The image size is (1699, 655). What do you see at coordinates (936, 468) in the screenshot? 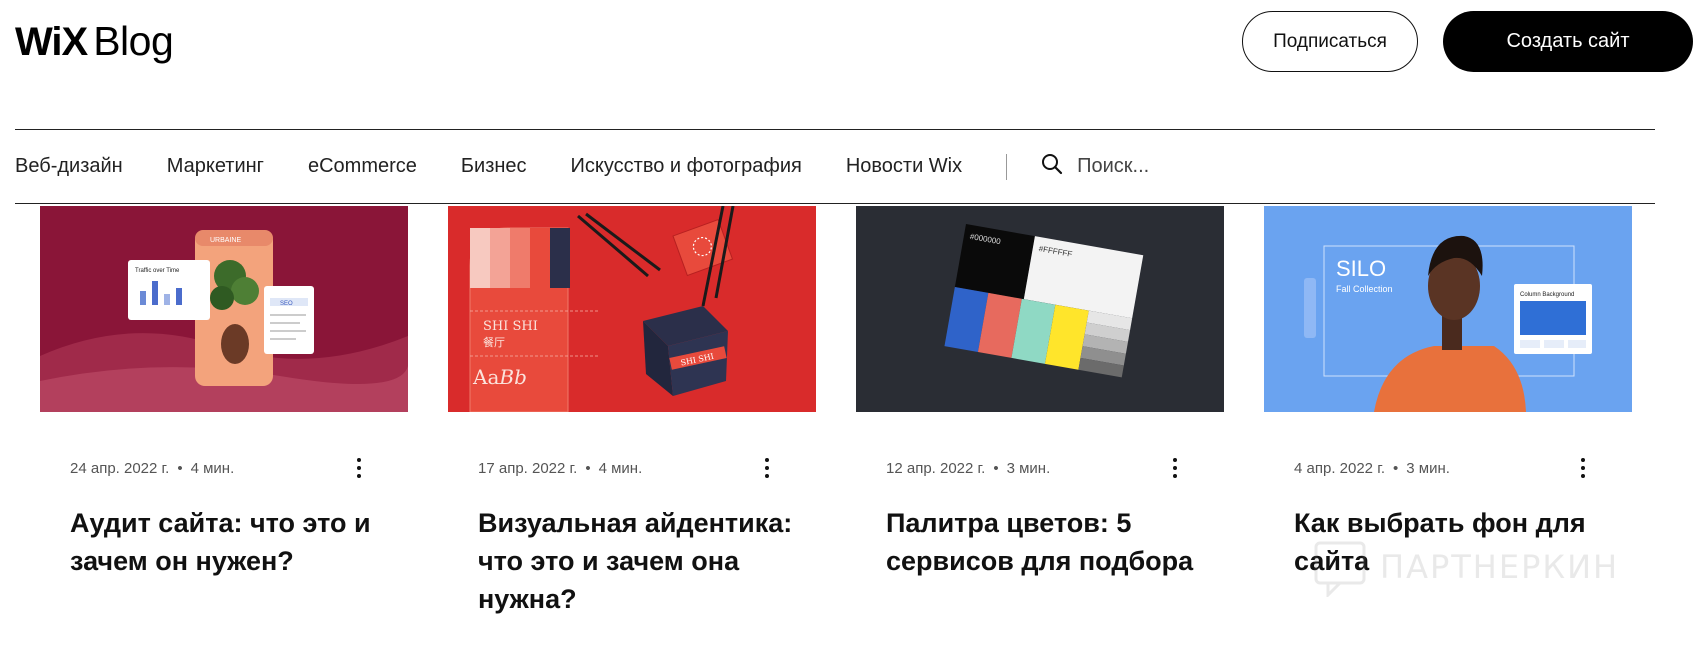
I see `post-date: 12 апр. 2022 г.` at bounding box center [936, 468].